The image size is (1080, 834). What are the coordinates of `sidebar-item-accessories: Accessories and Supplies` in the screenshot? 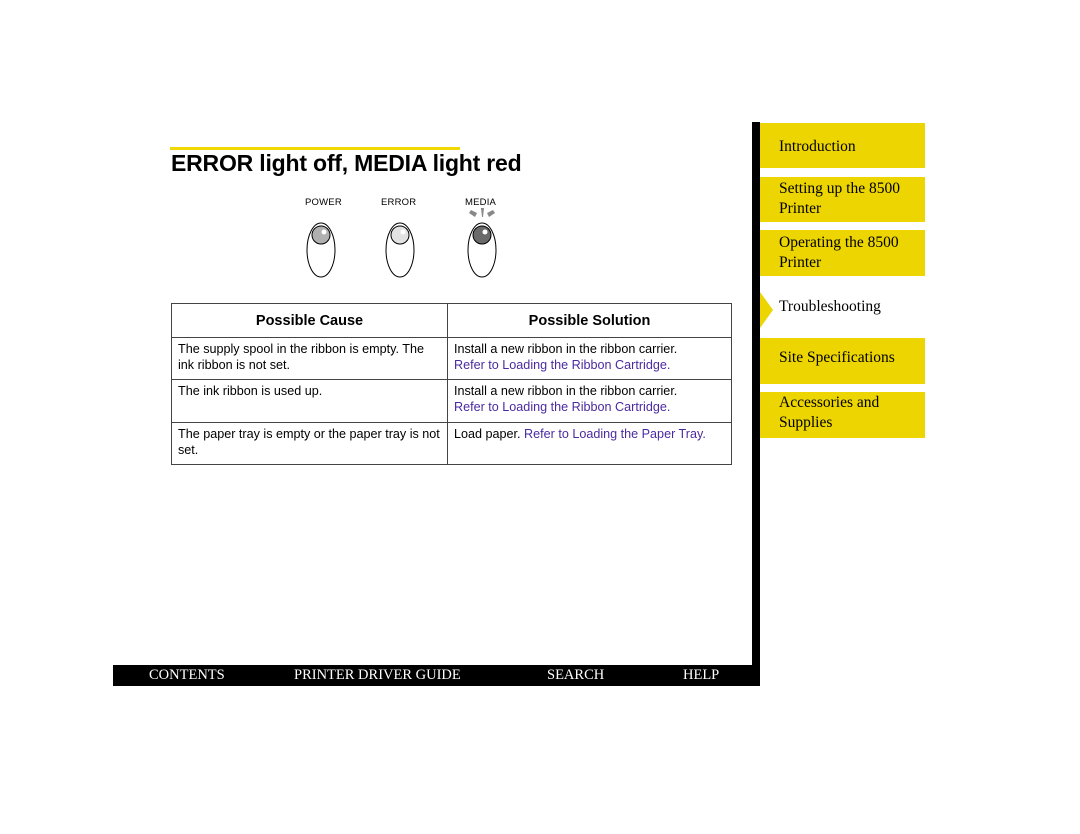 It's located at (842, 415).